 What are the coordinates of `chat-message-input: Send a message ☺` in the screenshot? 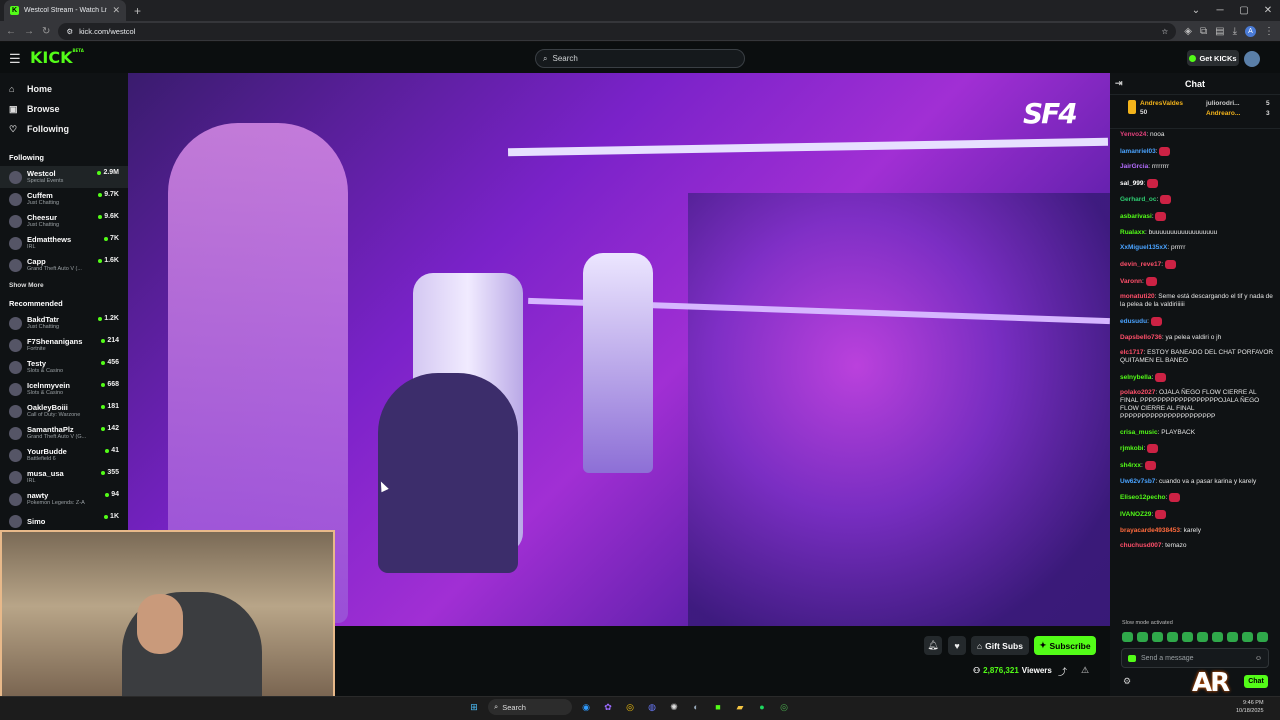 It's located at (1195, 658).